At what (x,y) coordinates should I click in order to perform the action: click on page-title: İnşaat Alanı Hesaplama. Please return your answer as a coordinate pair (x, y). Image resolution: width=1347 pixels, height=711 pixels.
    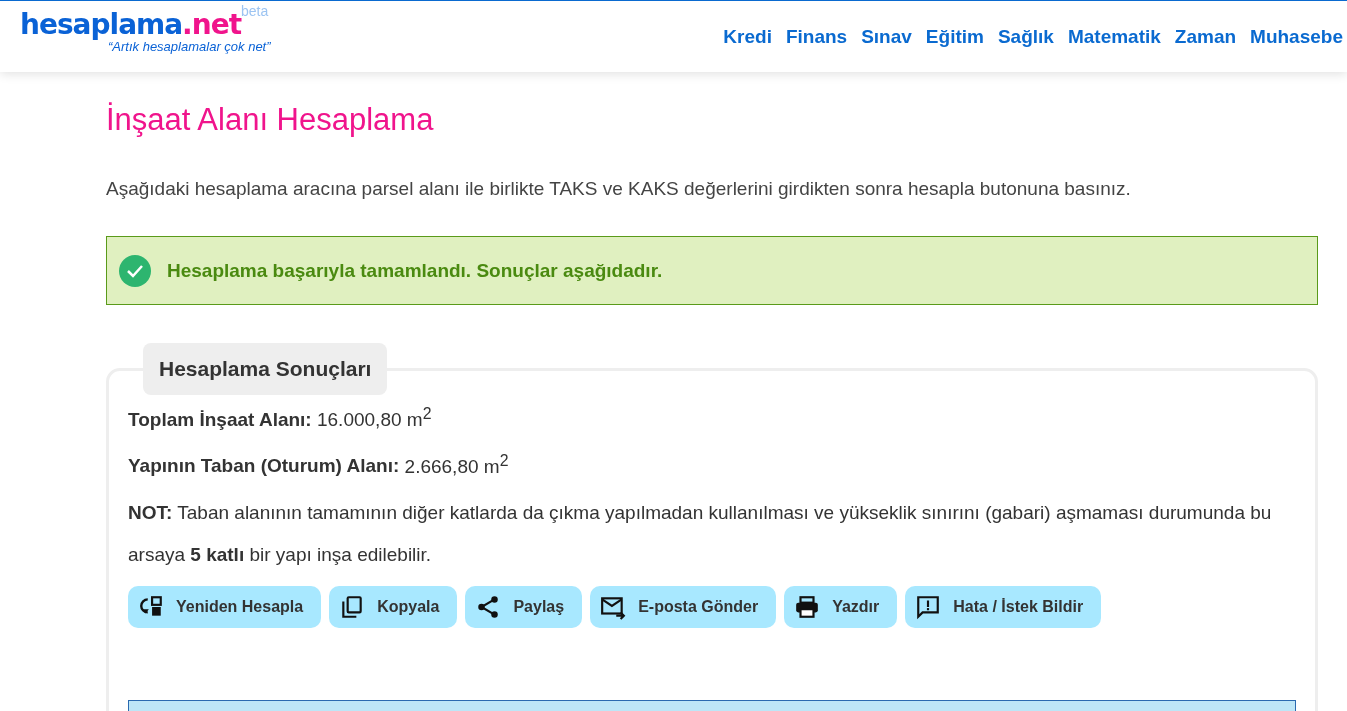
    Looking at the image, I should click on (270, 120).